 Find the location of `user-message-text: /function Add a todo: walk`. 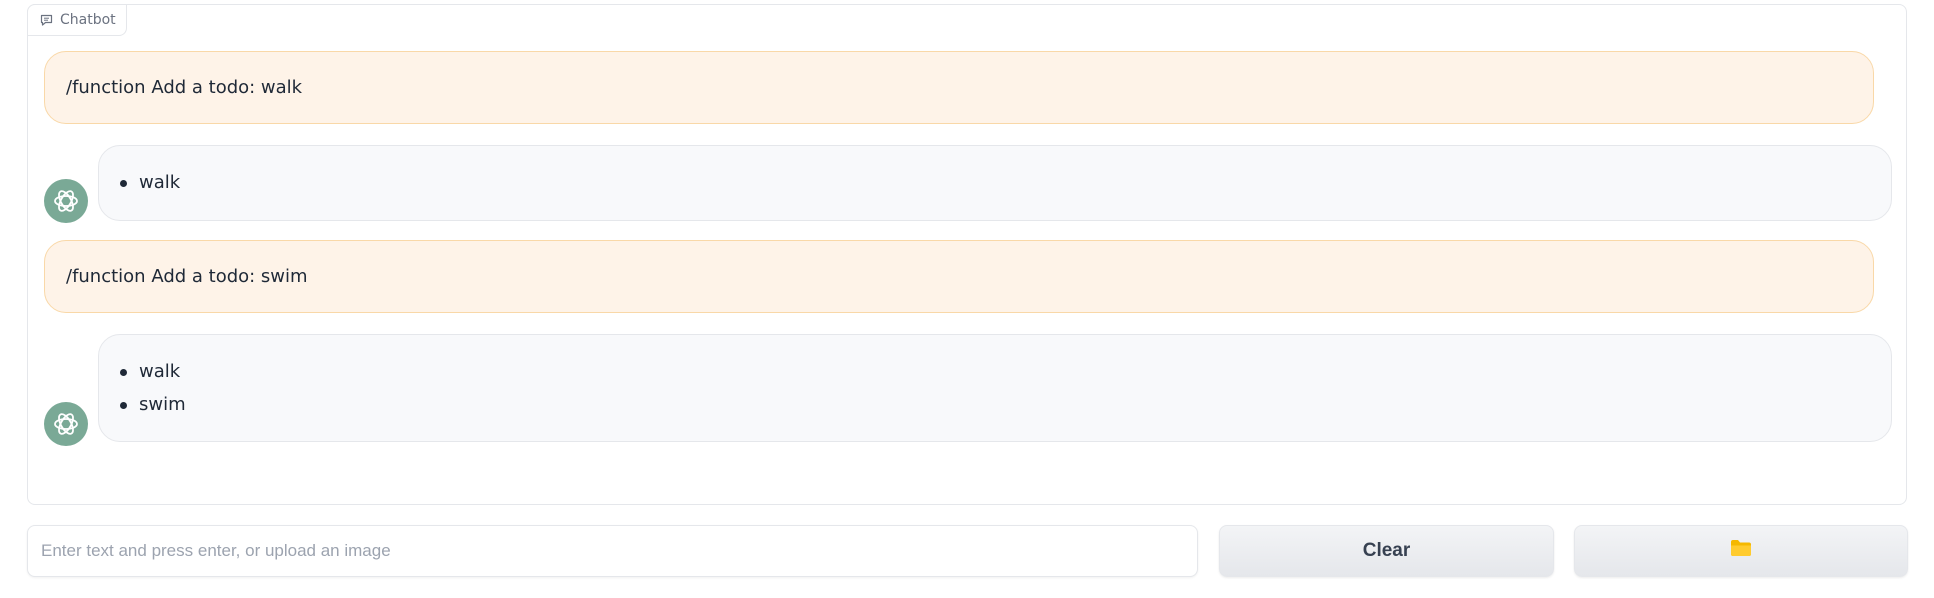

user-message-text: /function Add a todo: walk is located at coordinates (184, 87).